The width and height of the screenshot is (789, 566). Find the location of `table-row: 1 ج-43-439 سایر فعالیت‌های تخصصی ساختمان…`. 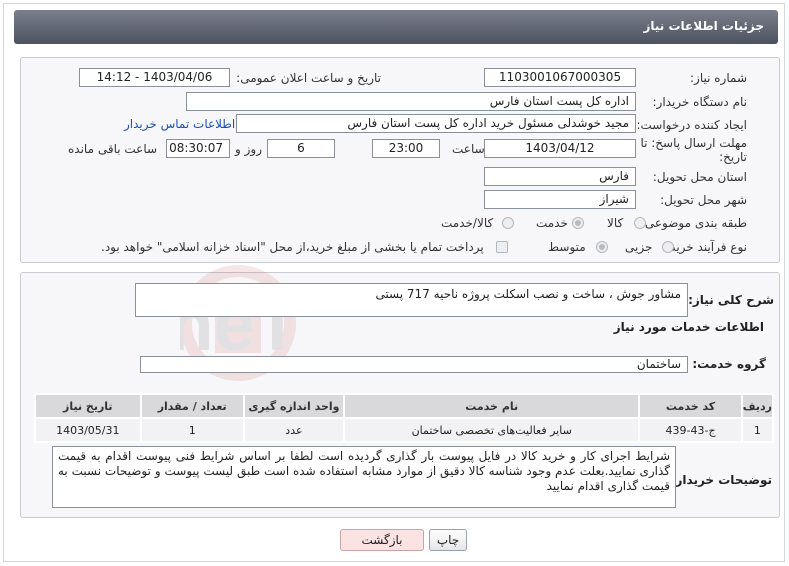

table-row: 1 ج-43-439 سایر فعالیت‌های تخصصی ساختمان… is located at coordinates (404, 430).